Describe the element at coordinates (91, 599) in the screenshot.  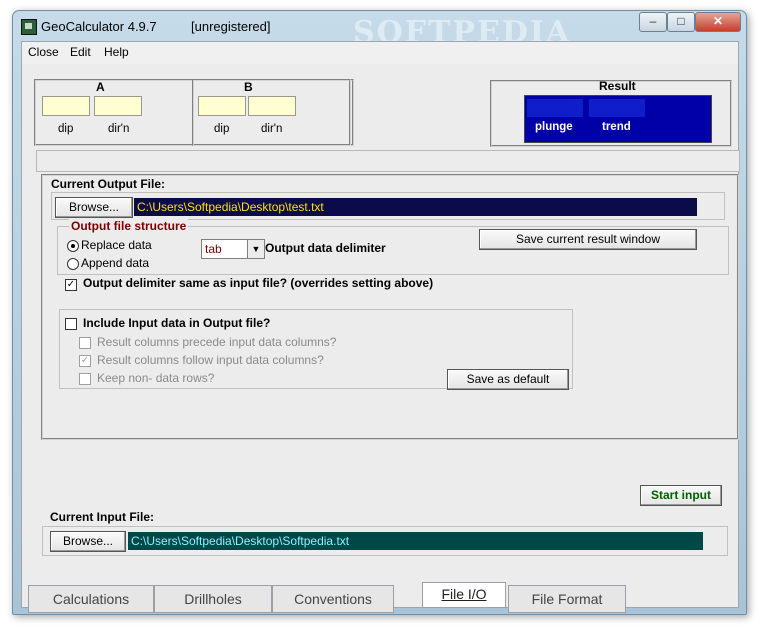
I see `tab-calculations: Calculations` at that location.